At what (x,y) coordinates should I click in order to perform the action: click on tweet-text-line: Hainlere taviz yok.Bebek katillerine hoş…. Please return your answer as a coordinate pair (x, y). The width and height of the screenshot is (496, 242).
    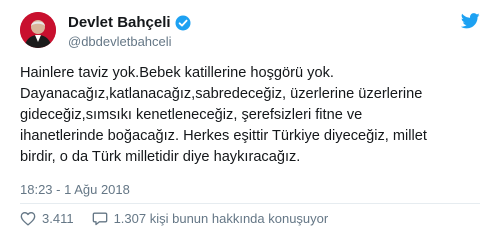
    Looking at the image, I should click on (177, 73).